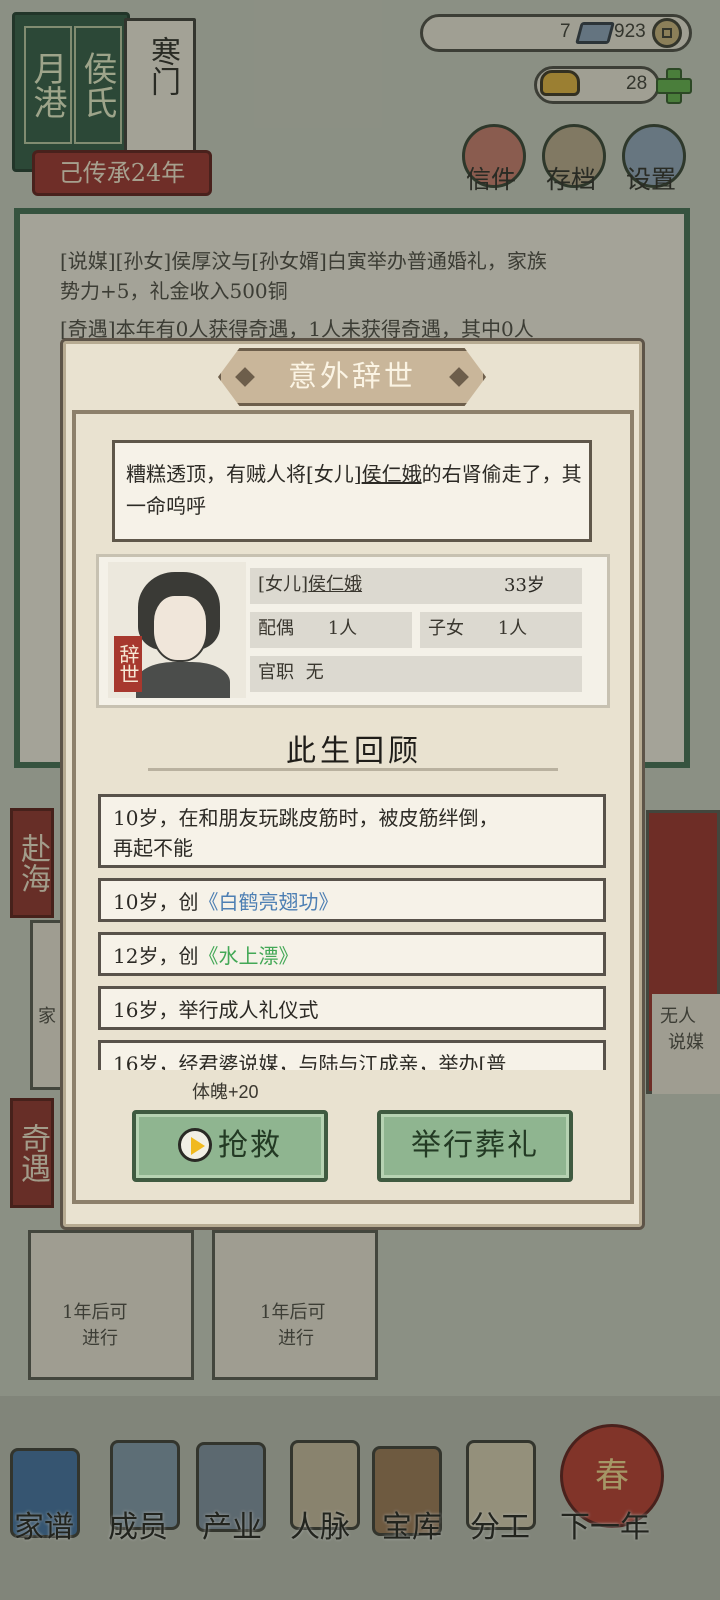 The width and height of the screenshot is (720, 1600). I want to click on review-text: 10岁，在和朋友玩跳皮筋时，被皮筋绊倒，, so click(306, 818).